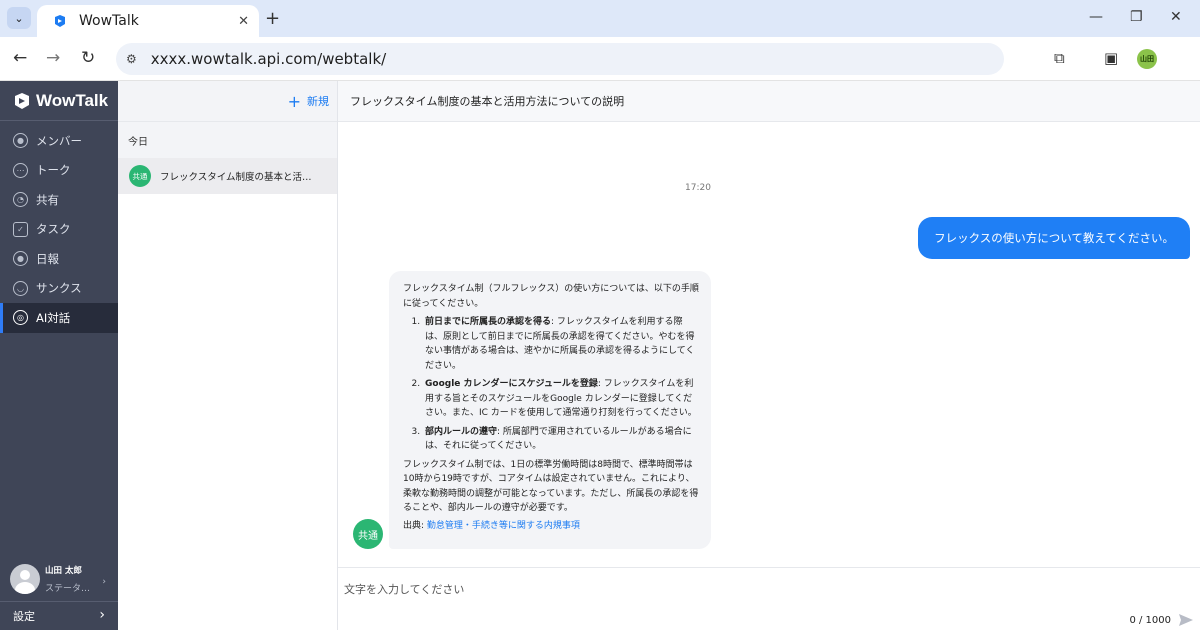 The image size is (1200, 630). I want to click on close-tab-icon: ✕, so click(243, 21).